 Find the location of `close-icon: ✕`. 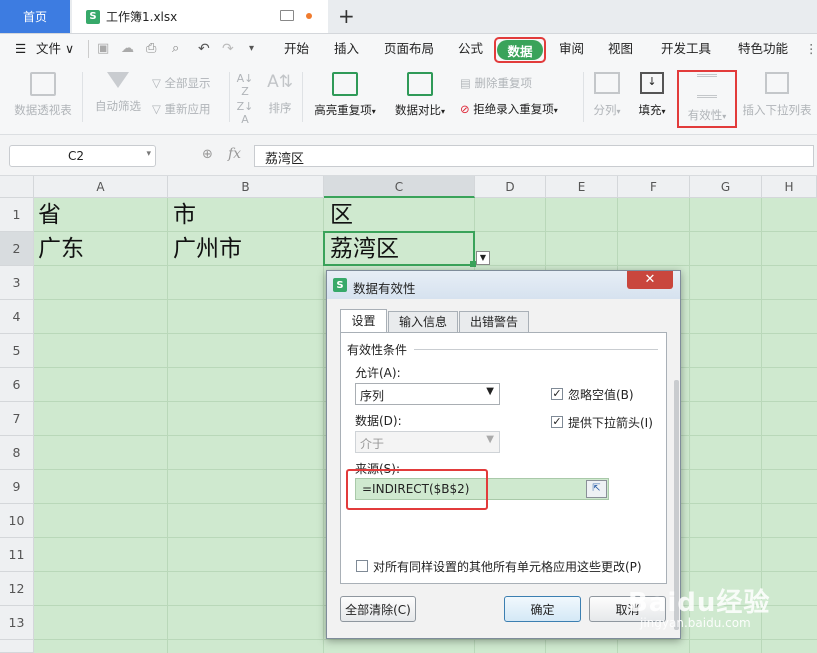

close-icon: ✕ is located at coordinates (650, 280).